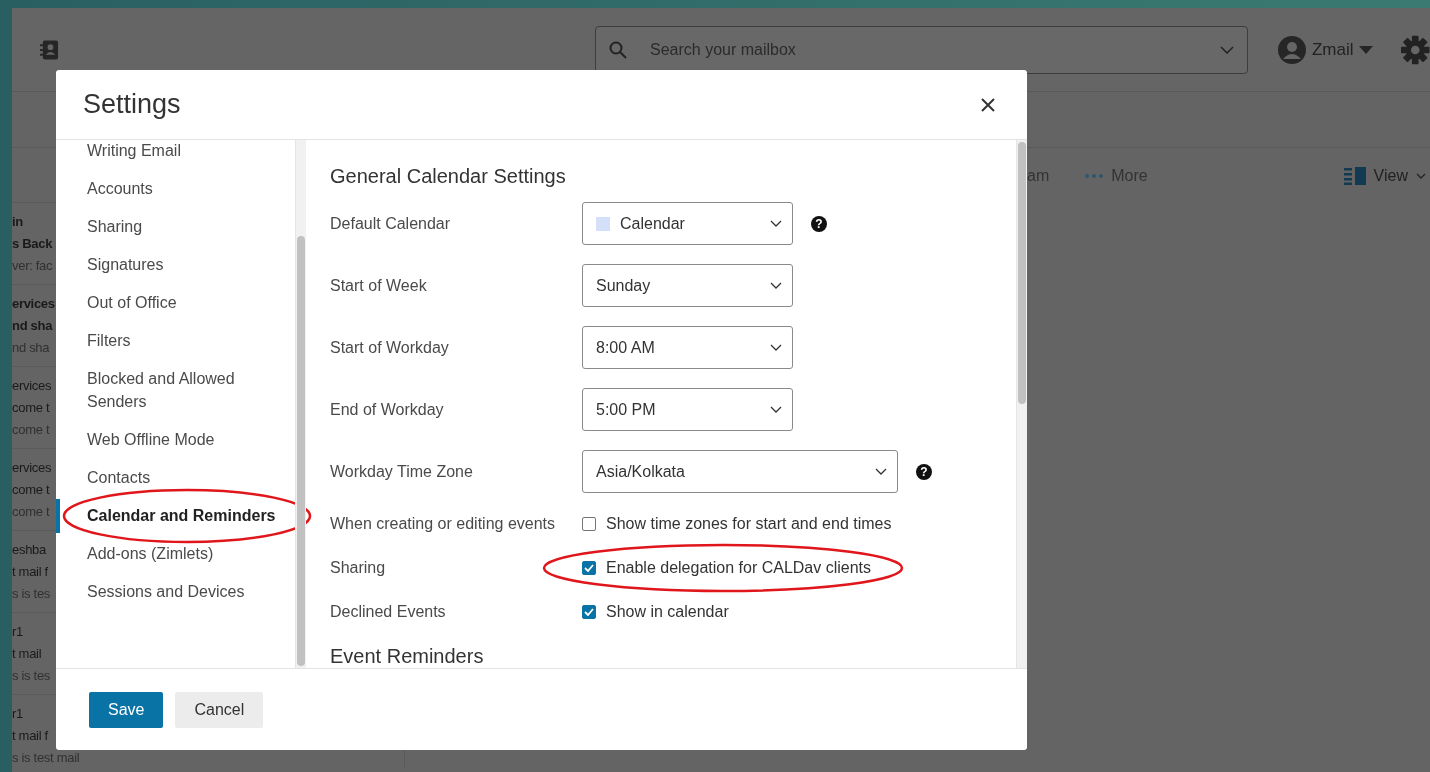 Image resolution: width=1430 pixels, height=772 pixels. Describe the element at coordinates (126, 709) in the screenshot. I see `save-button: Save` at that location.